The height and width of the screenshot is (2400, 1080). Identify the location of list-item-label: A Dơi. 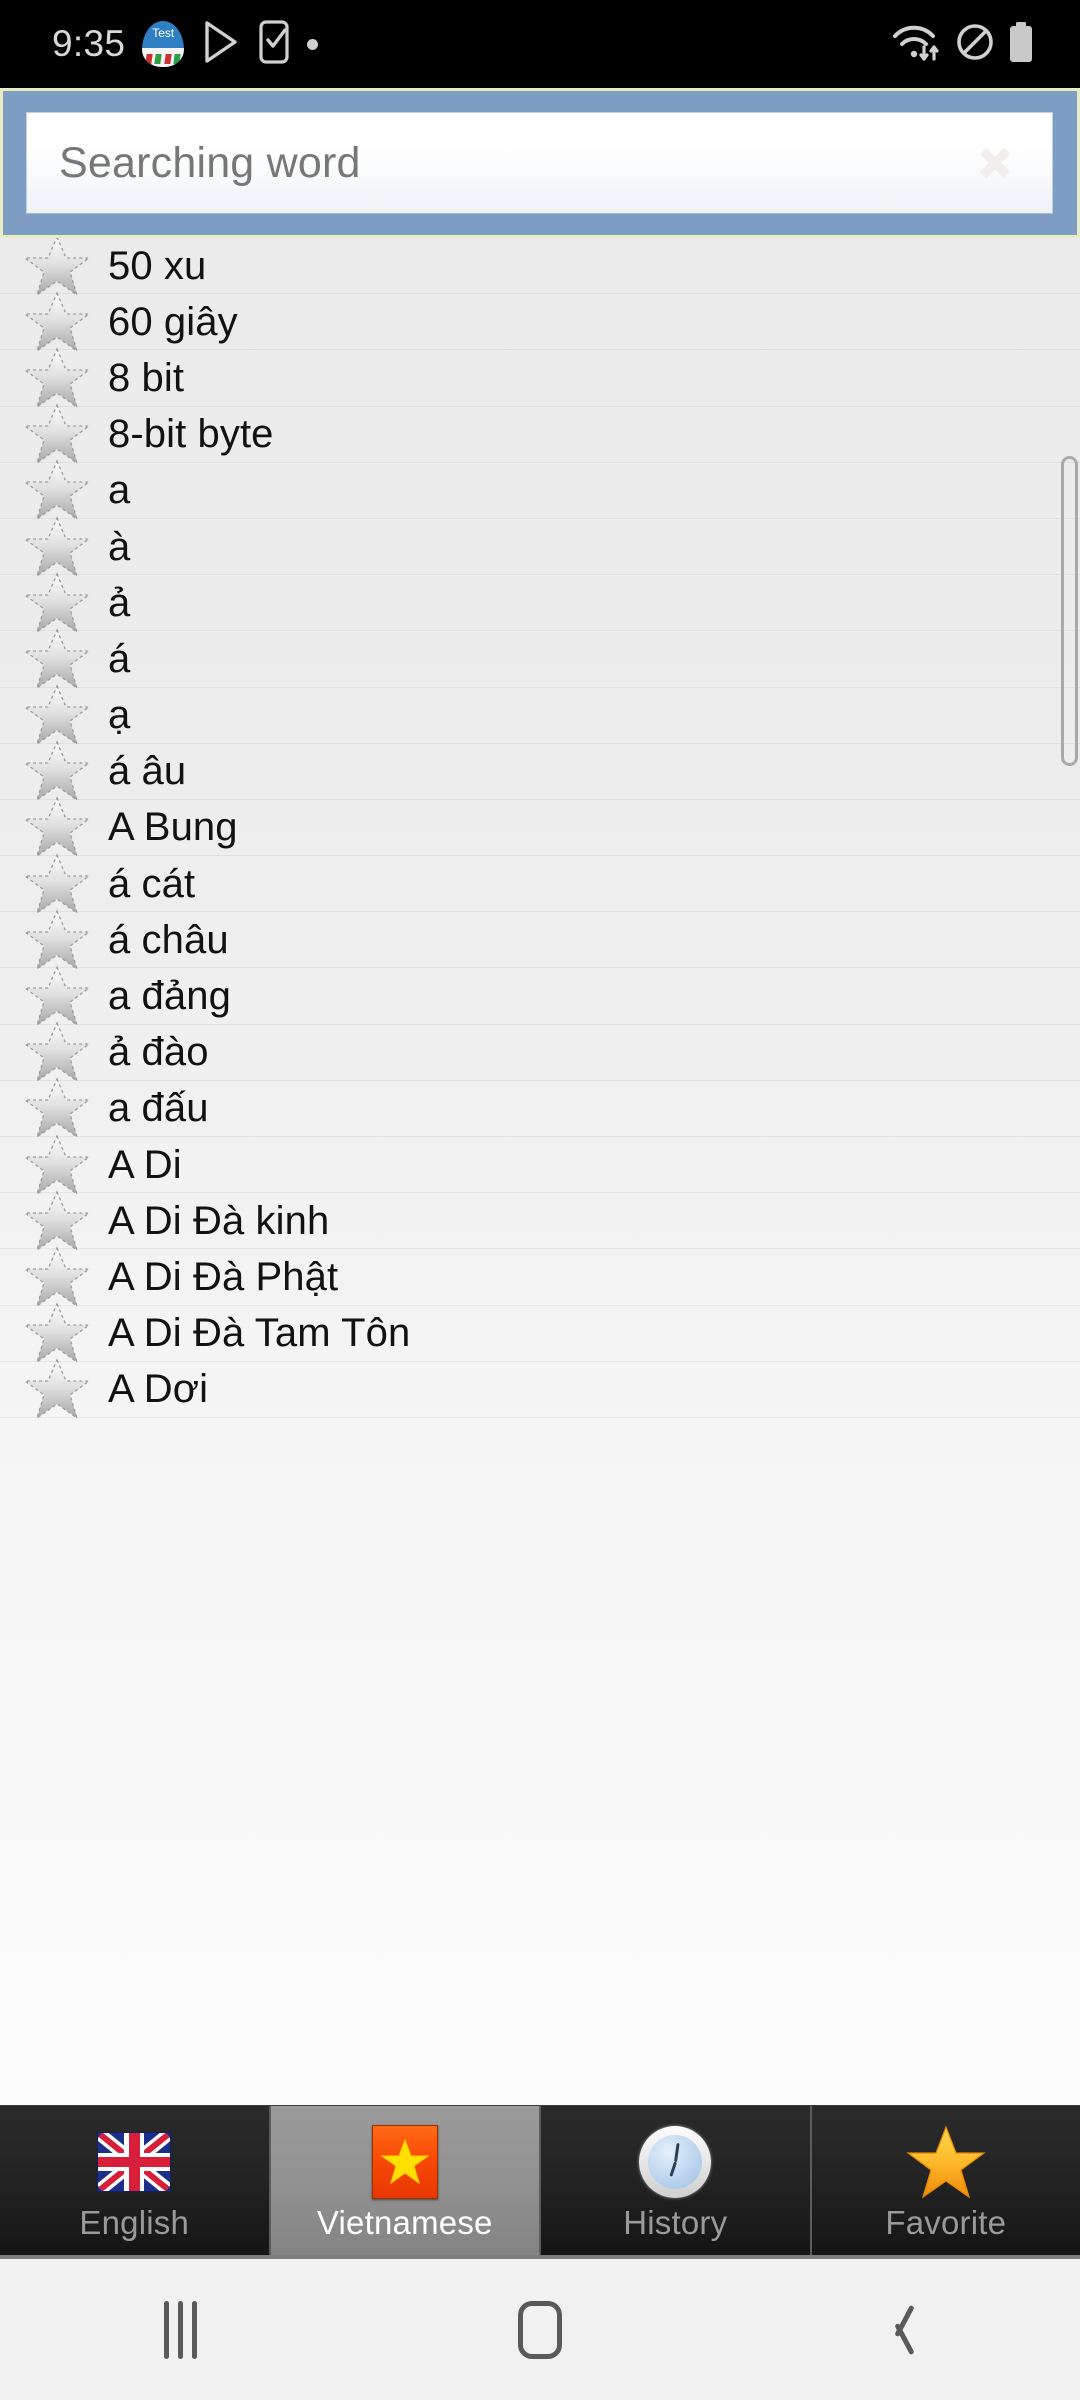
(158, 1389).